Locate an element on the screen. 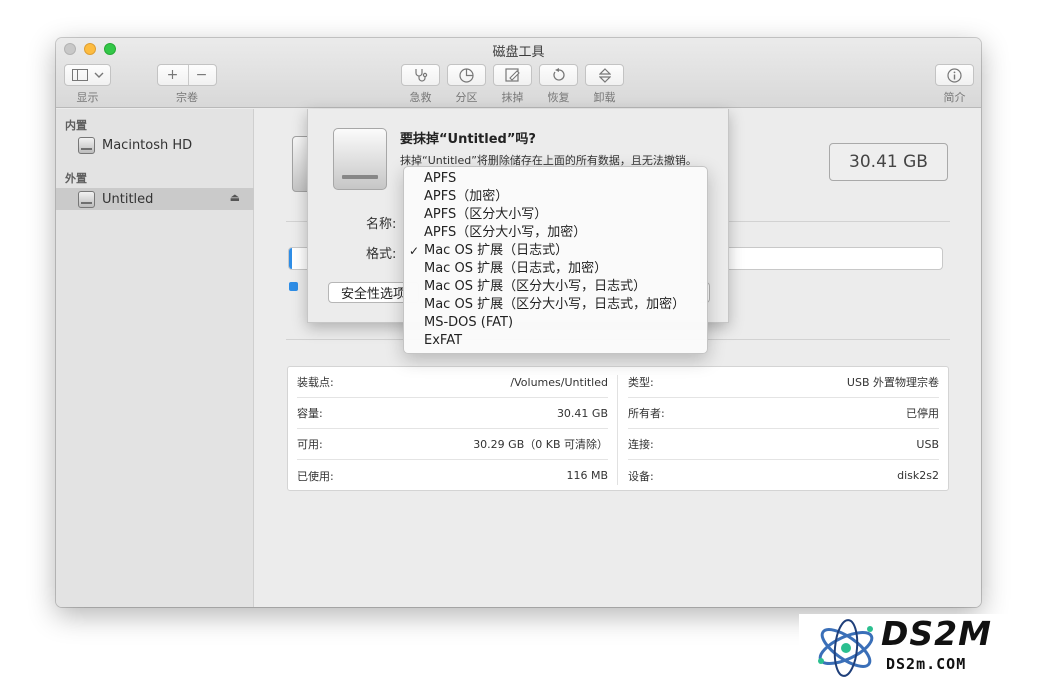  sidebar: 内置 Macintosh HD 外置 Untitled ⏏ is located at coordinates (155, 358).